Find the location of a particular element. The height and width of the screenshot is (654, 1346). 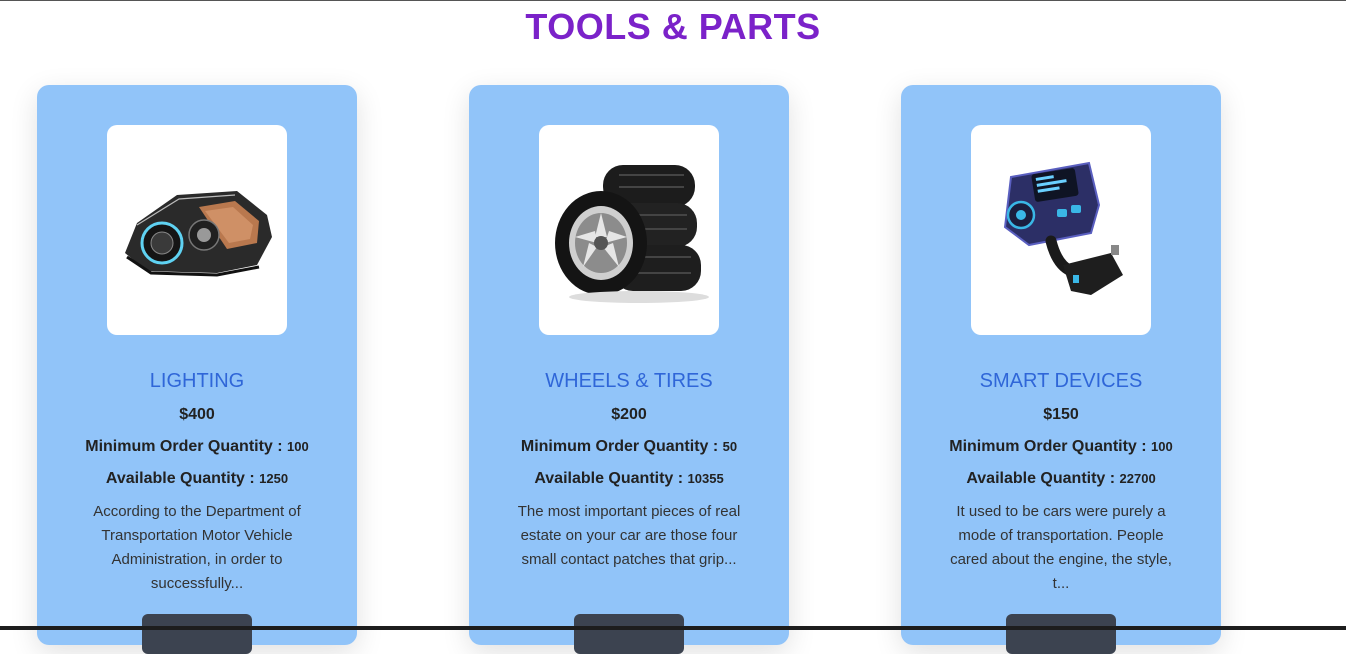

available-quantity-value: 22700 is located at coordinates (1137, 478).